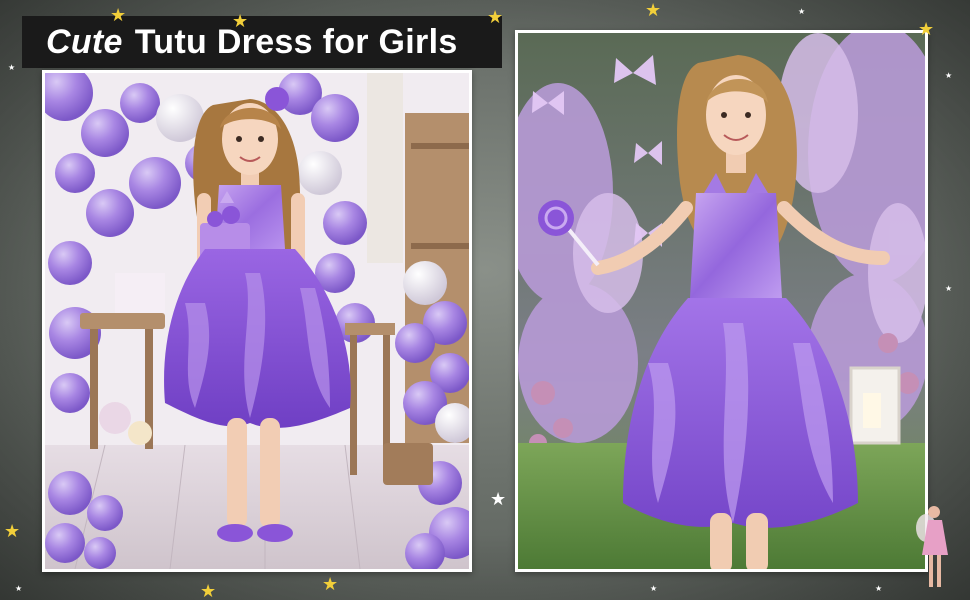  What do you see at coordinates (84, 41) in the screenshot?
I see `title-emphasis: Cute` at bounding box center [84, 41].